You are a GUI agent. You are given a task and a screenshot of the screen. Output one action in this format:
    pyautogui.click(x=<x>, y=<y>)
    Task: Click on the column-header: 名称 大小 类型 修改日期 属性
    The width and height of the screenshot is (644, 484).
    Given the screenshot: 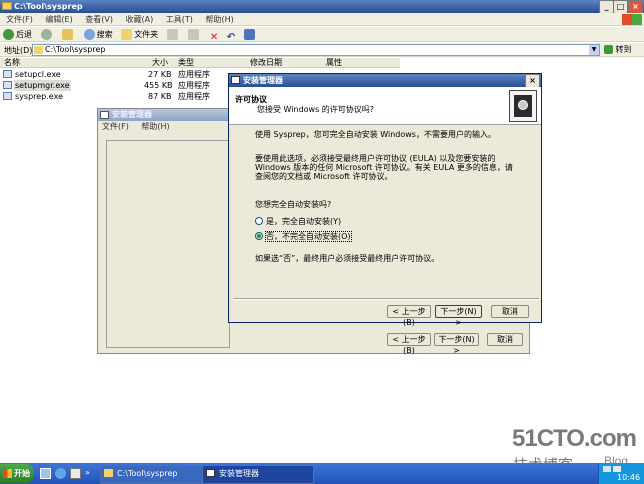 What is the action you would take?
    pyautogui.click(x=200, y=63)
    